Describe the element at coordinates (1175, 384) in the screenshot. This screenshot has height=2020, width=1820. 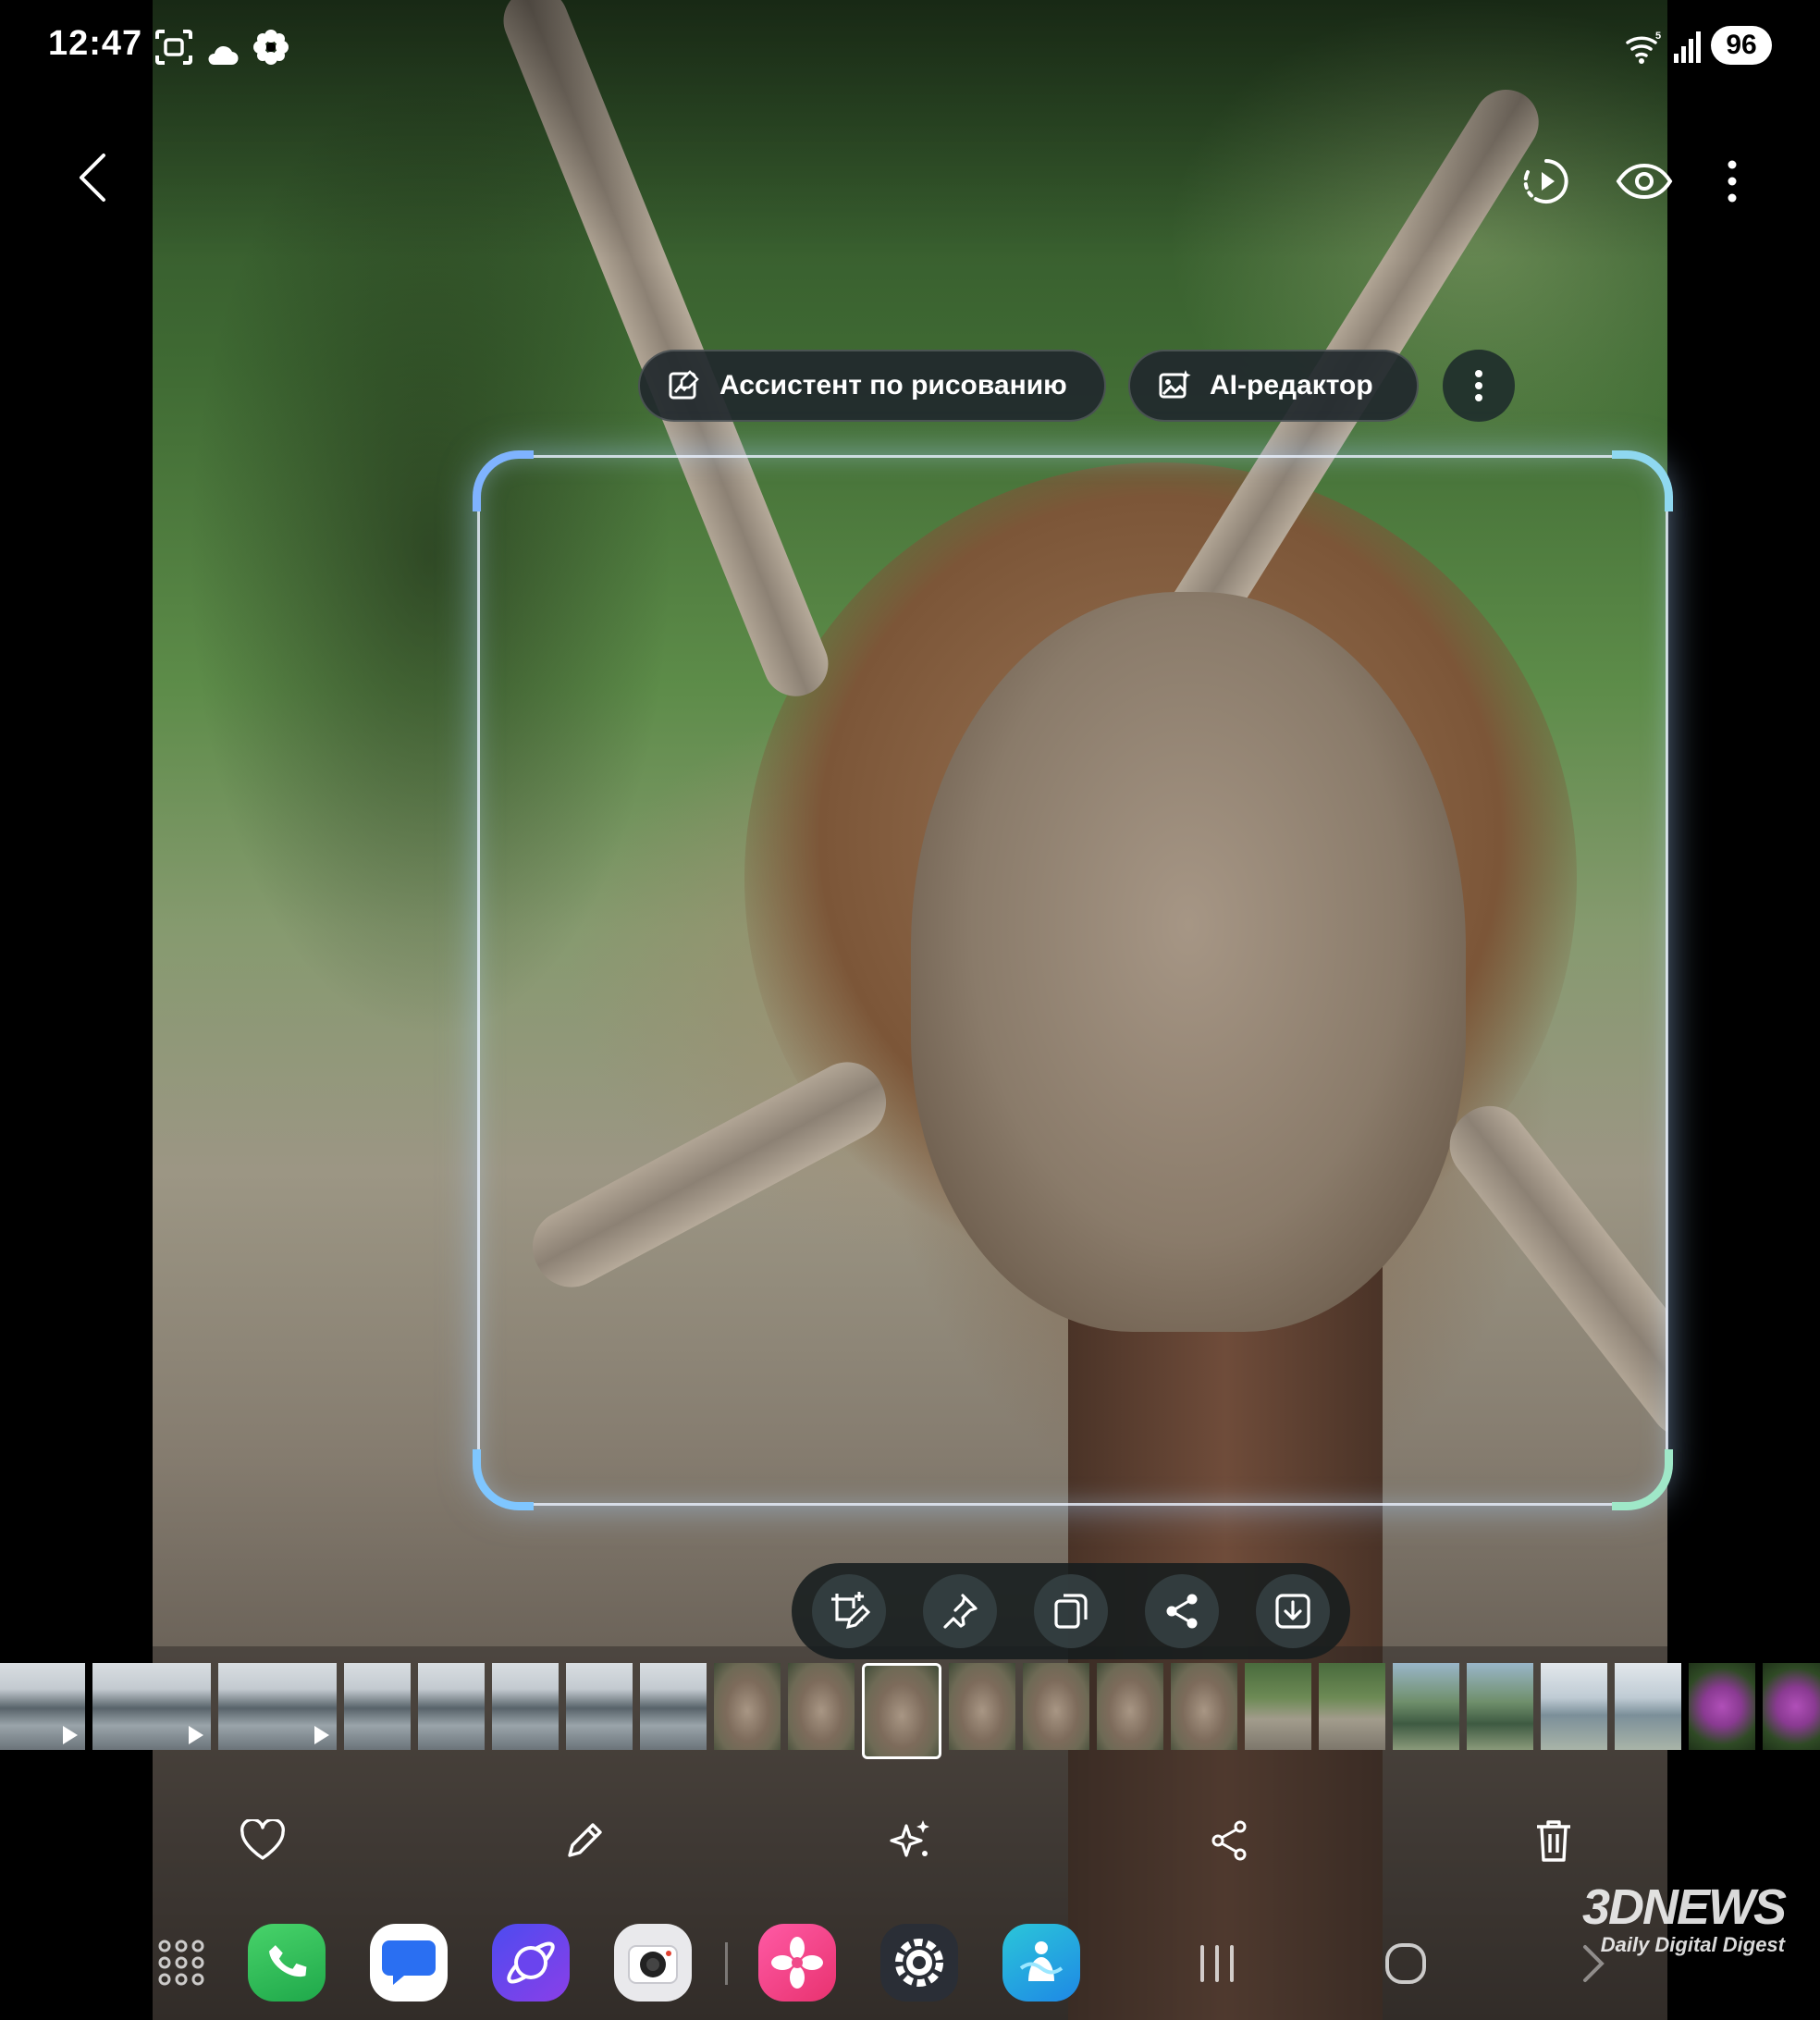
I see `ai-editor-icon` at that location.